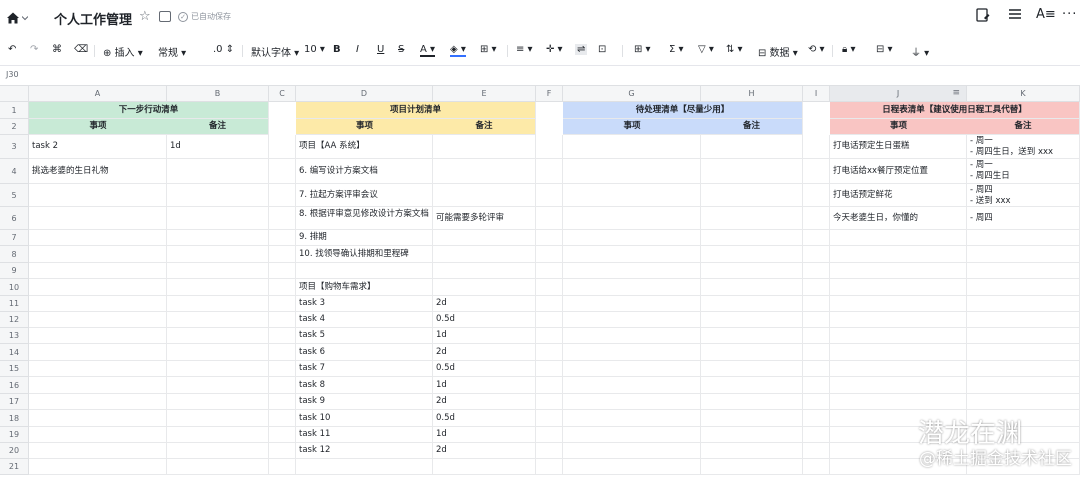 The width and height of the screenshot is (1080, 478). I want to click on cell-f12, so click(549, 320).